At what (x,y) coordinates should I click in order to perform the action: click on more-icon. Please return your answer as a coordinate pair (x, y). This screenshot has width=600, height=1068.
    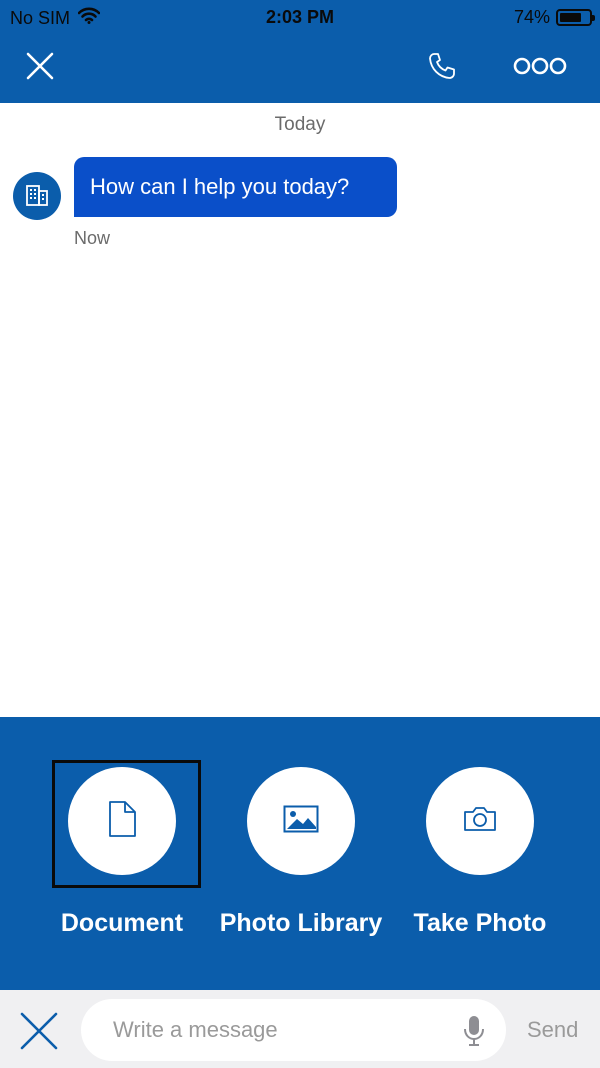
    Looking at the image, I should click on (540, 68).